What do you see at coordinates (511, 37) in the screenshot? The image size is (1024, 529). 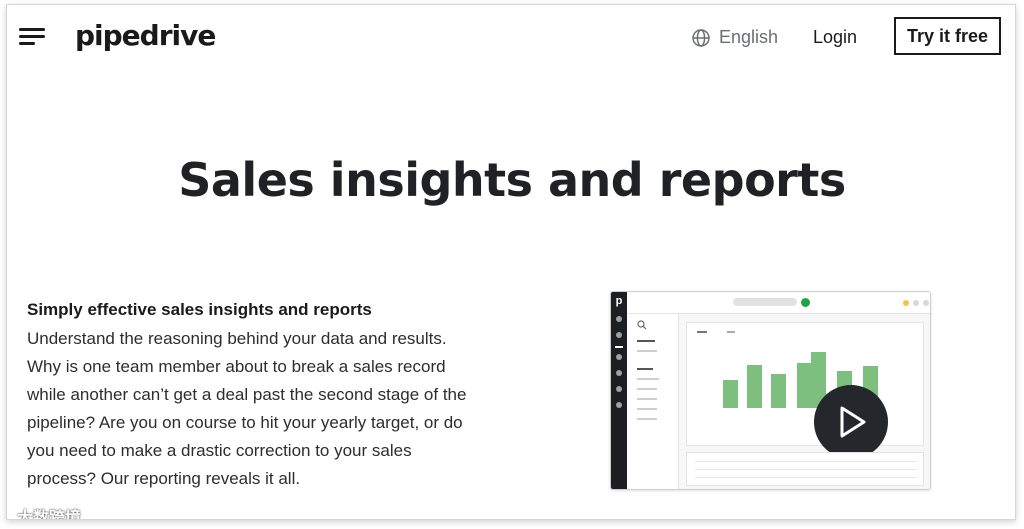 I see `top-navigation: pipedrive English Login Try it free` at bounding box center [511, 37].